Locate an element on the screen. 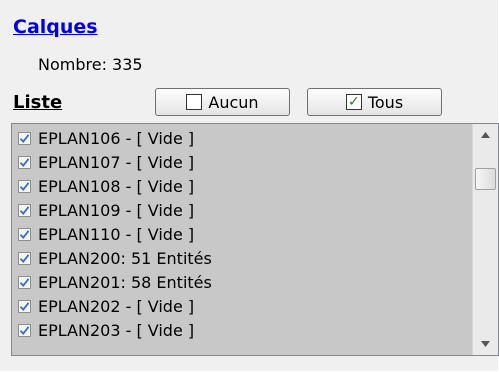 The image size is (499, 372). layer-item-label: EPLAN202 - [ Vide ] is located at coordinates (116, 306).